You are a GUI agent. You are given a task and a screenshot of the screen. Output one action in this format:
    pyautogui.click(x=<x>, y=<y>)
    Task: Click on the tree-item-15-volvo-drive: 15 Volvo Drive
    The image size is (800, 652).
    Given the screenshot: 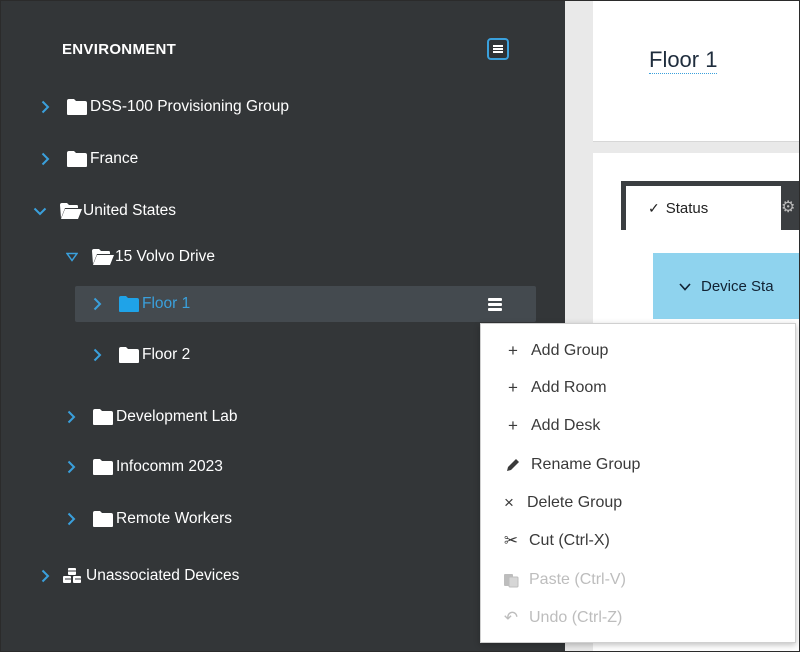 What is the action you would take?
    pyautogui.click(x=140, y=257)
    